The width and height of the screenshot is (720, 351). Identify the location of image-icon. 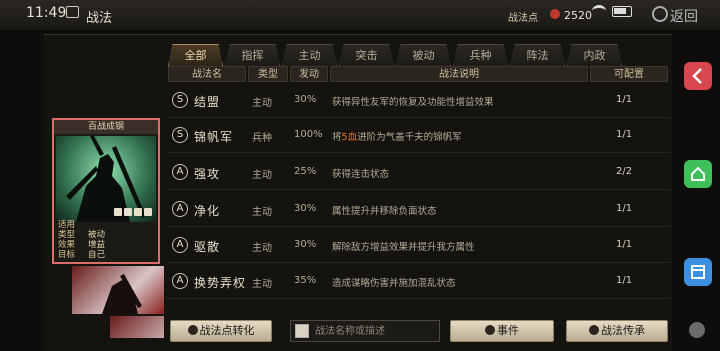
(72, 12).